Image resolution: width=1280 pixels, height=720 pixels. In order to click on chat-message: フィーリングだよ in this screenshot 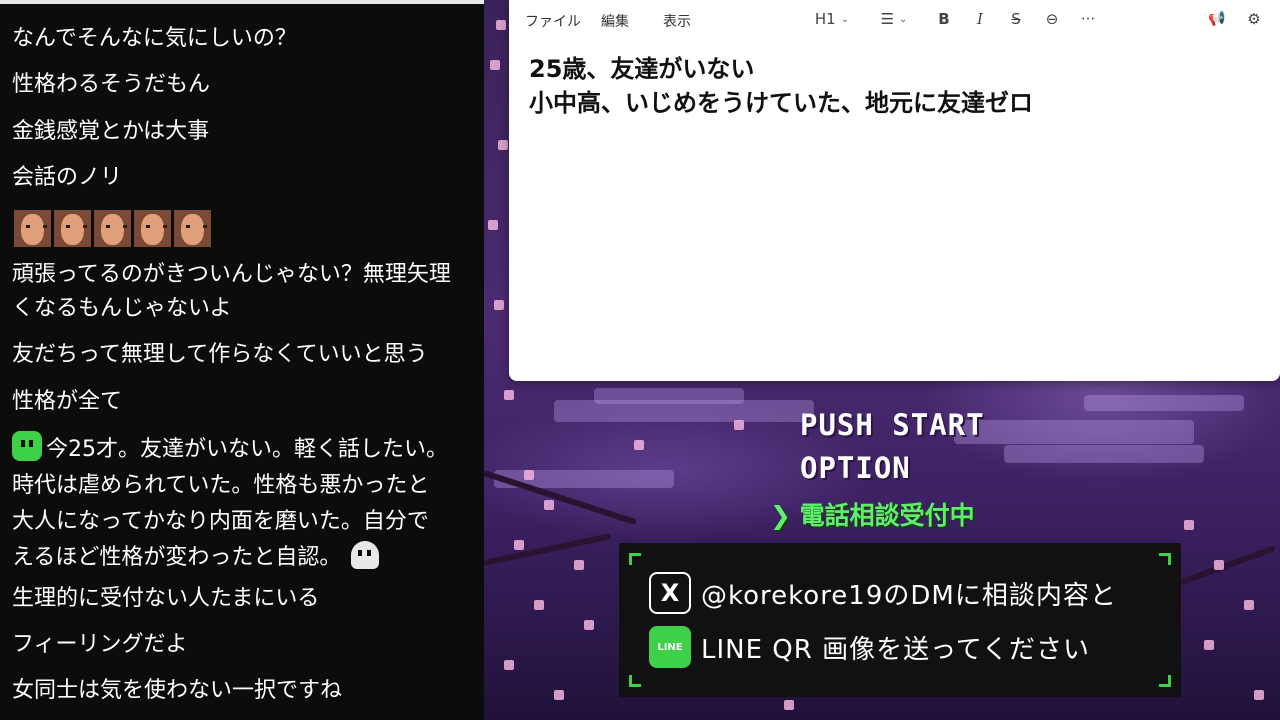, I will do `click(248, 645)`.